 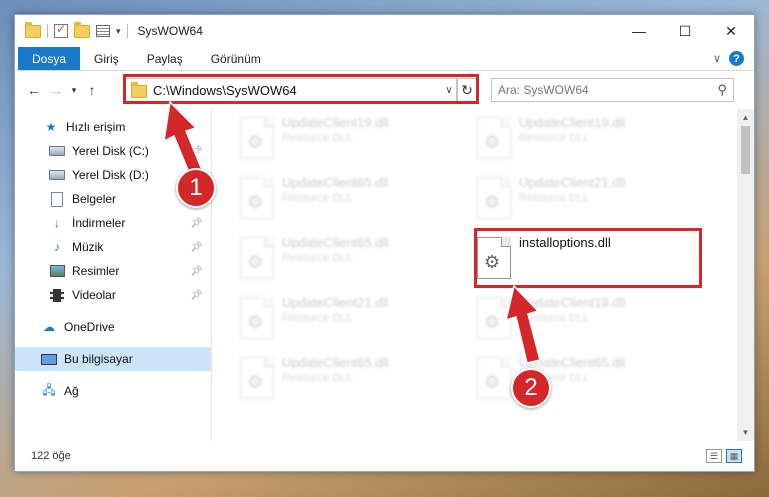 I want to click on details-view-icon: ☰, so click(x=714, y=456).